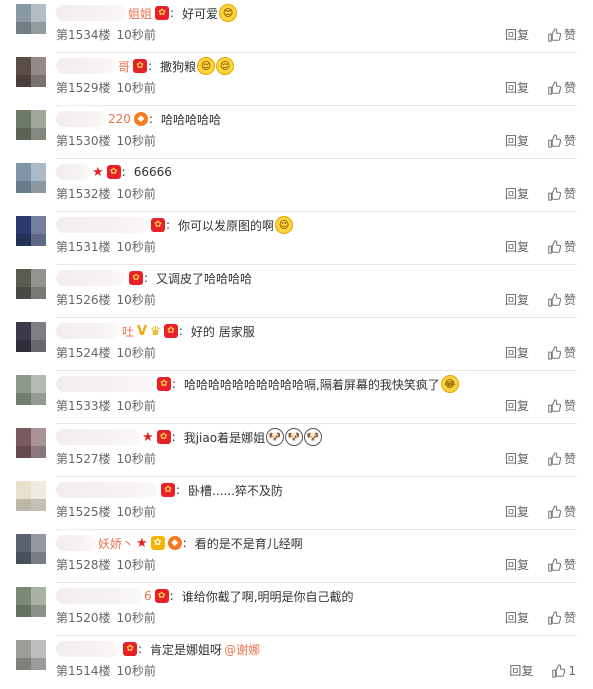 Image resolution: width=593 pixels, height=689 pixels. Describe the element at coordinates (205, 596) in the screenshot. I see `comment-line: 6 ✿: 谁给你截了啊,明明是你自己截的` at that location.